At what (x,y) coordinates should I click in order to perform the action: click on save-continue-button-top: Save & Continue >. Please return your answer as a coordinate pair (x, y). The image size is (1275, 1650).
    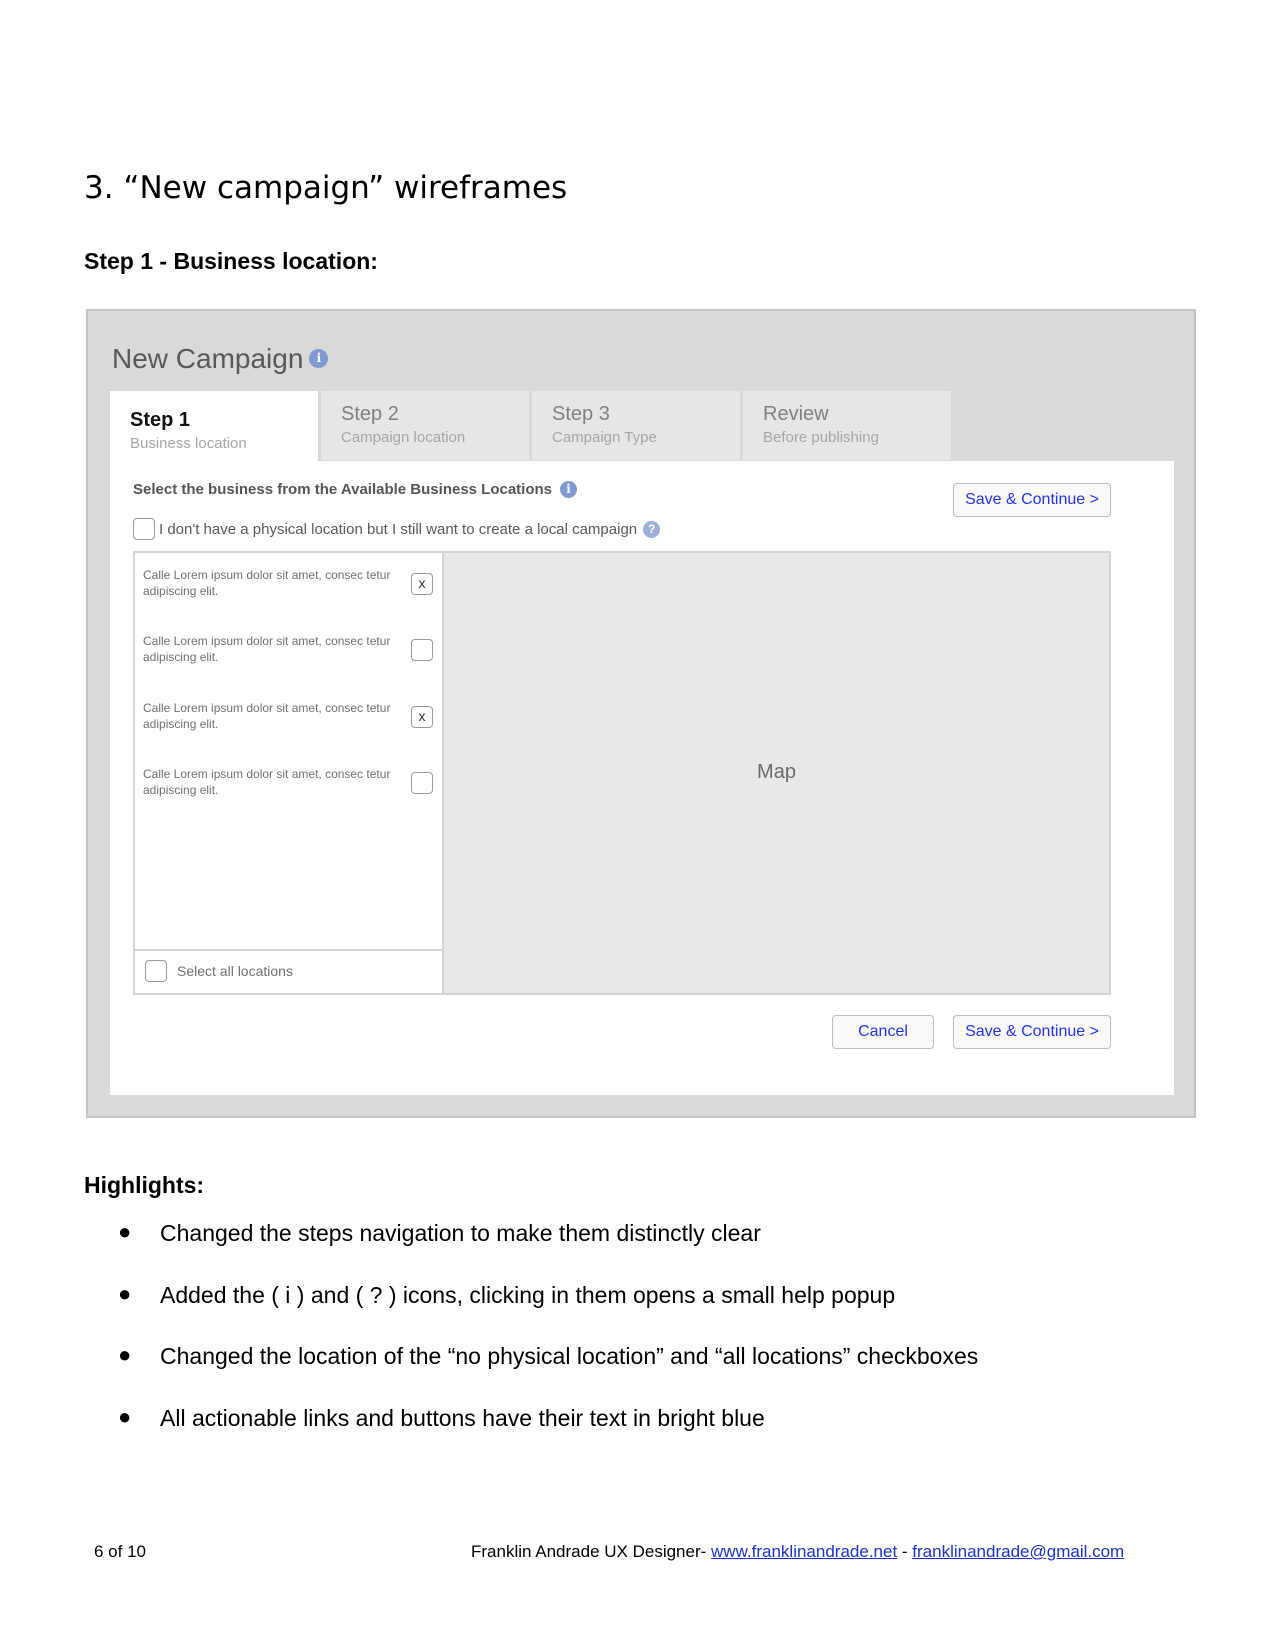
    Looking at the image, I should click on (1032, 500).